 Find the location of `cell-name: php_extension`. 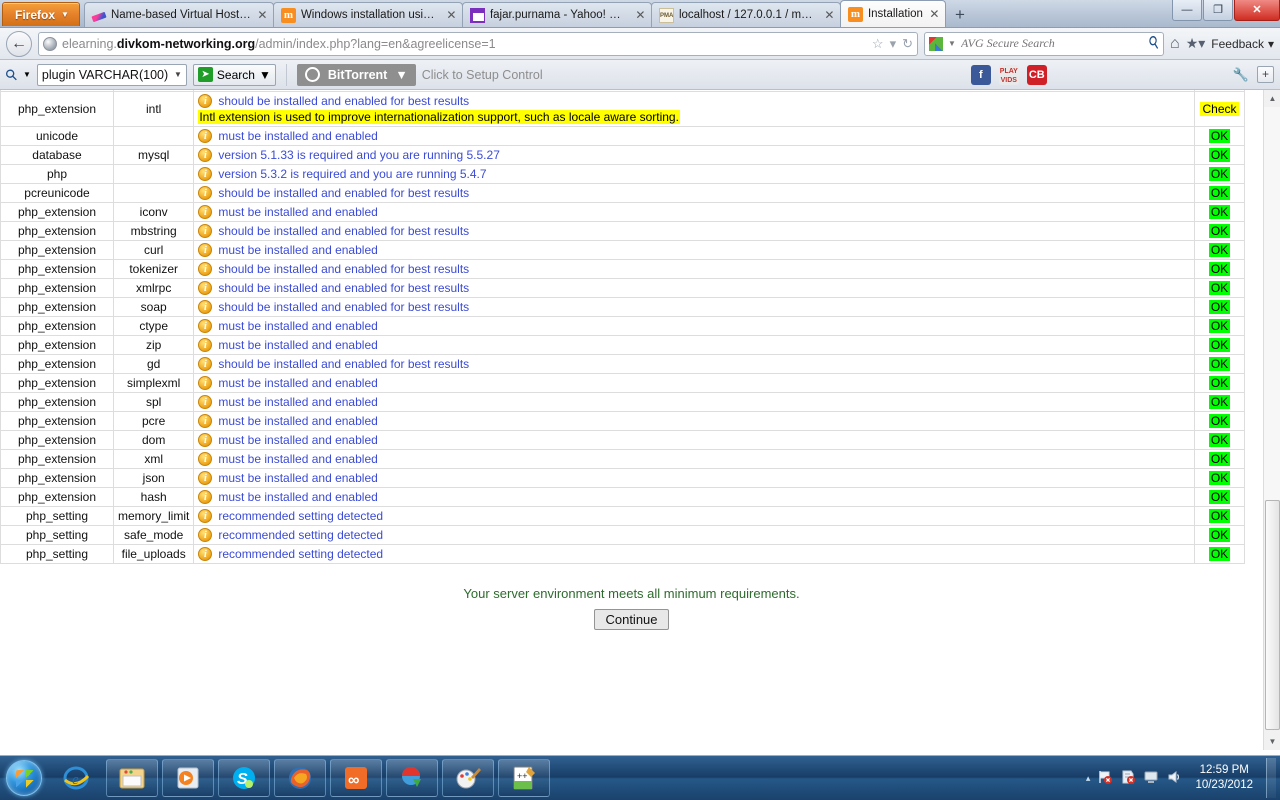

cell-name: php_extension is located at coordinates (57, 212).